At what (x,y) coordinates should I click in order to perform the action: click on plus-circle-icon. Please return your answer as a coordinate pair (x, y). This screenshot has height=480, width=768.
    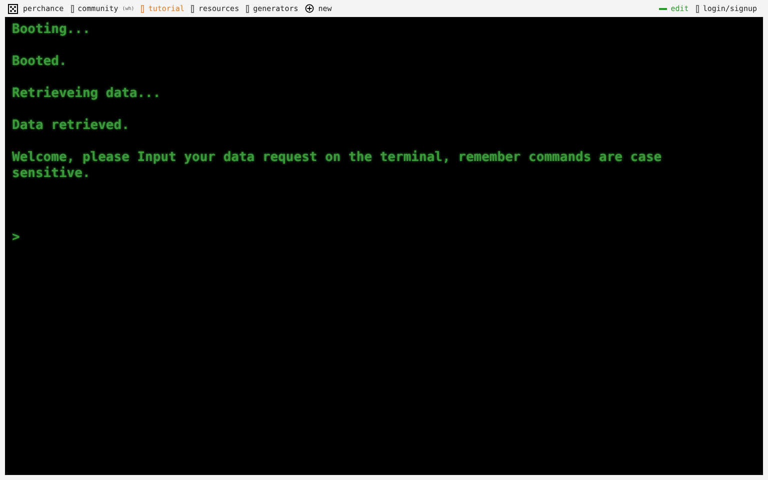
    Looking at the image, I should click on (309, 8).